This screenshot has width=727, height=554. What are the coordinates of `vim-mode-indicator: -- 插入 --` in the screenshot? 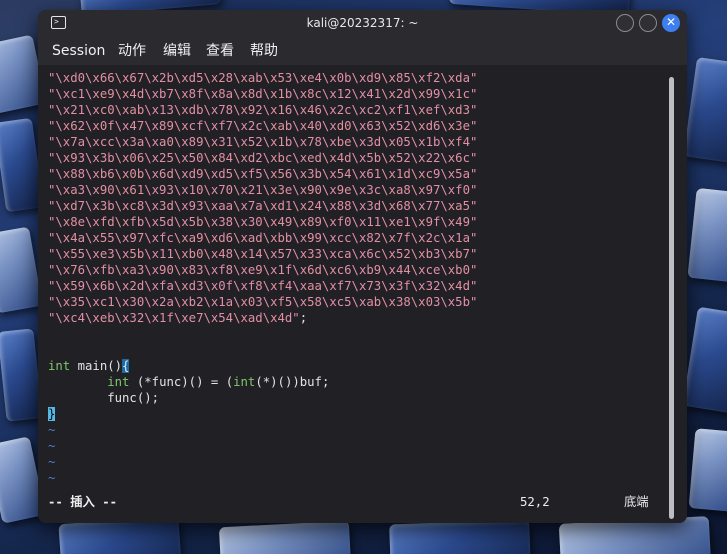 It's located at (83, 502).